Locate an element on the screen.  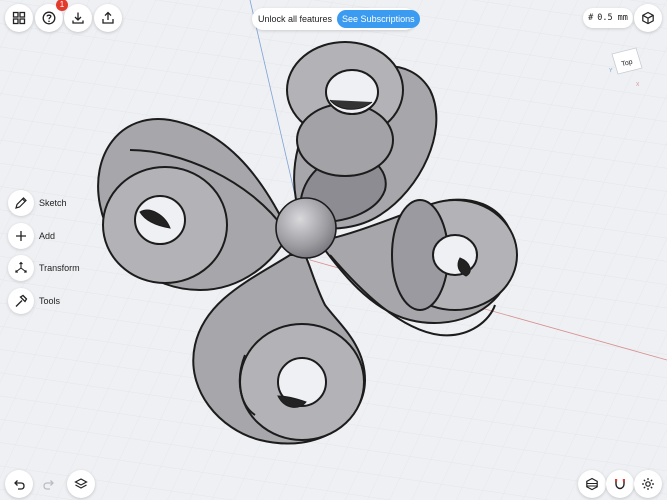
tool-add: Add is located at coordinates (44, 235).